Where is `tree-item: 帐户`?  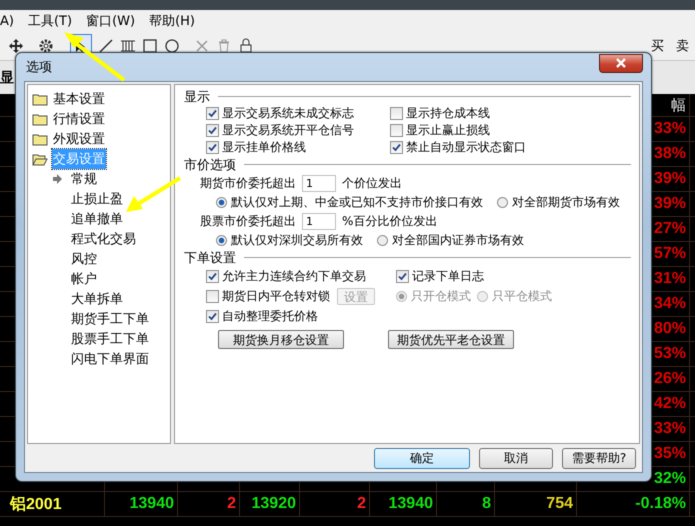 tree-item: 帐户 is located at coordinates (84, 279).